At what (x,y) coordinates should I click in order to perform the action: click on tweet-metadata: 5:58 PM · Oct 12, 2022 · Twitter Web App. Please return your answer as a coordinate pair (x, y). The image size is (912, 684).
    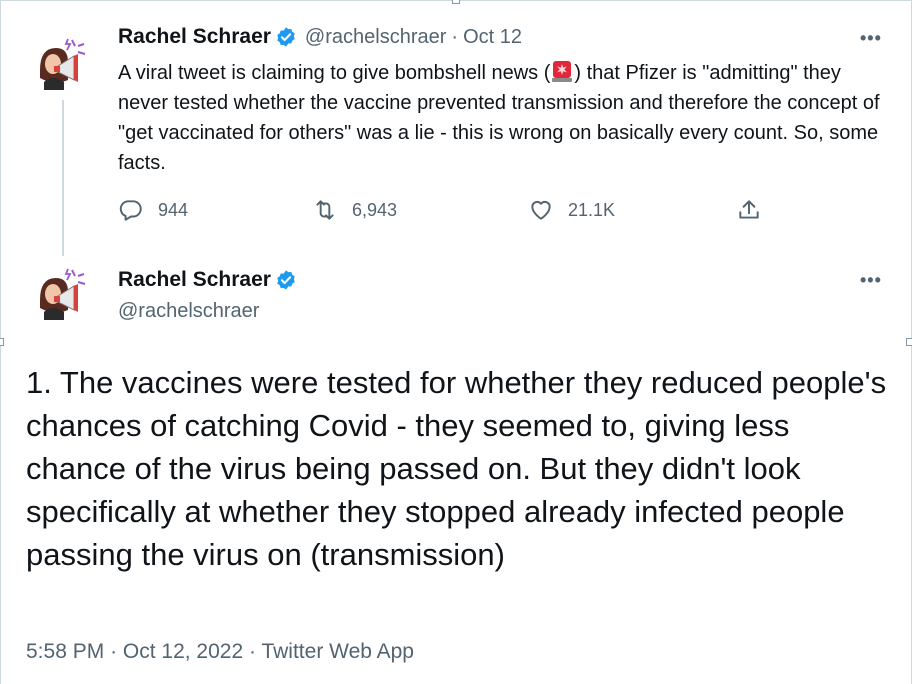
    Looking at the image, I should click on (220, 652).